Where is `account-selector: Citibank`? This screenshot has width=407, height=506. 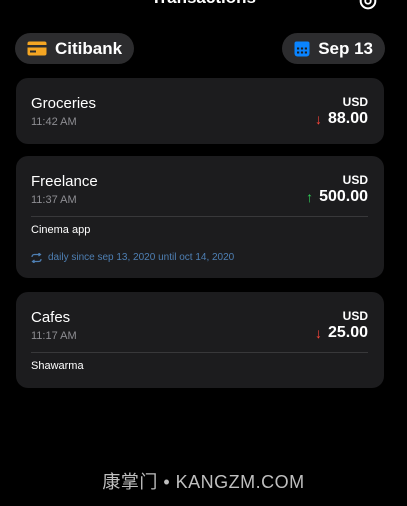
account-selector: Citibank is located at coordinates (75, 48).